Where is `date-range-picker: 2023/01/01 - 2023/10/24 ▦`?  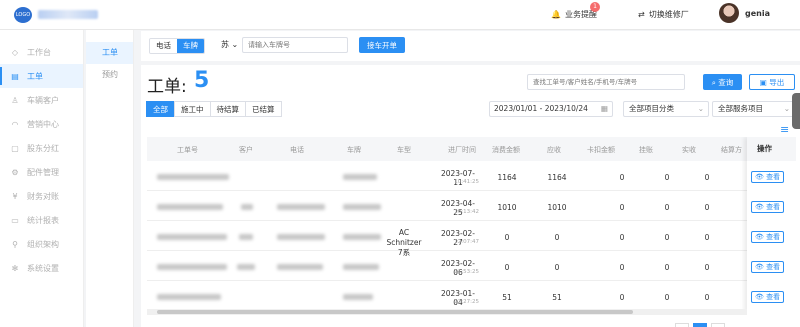
date-range-picker: 2023/01/01 - 2023/10/24 ▦ is located at coordinates (551, 109).